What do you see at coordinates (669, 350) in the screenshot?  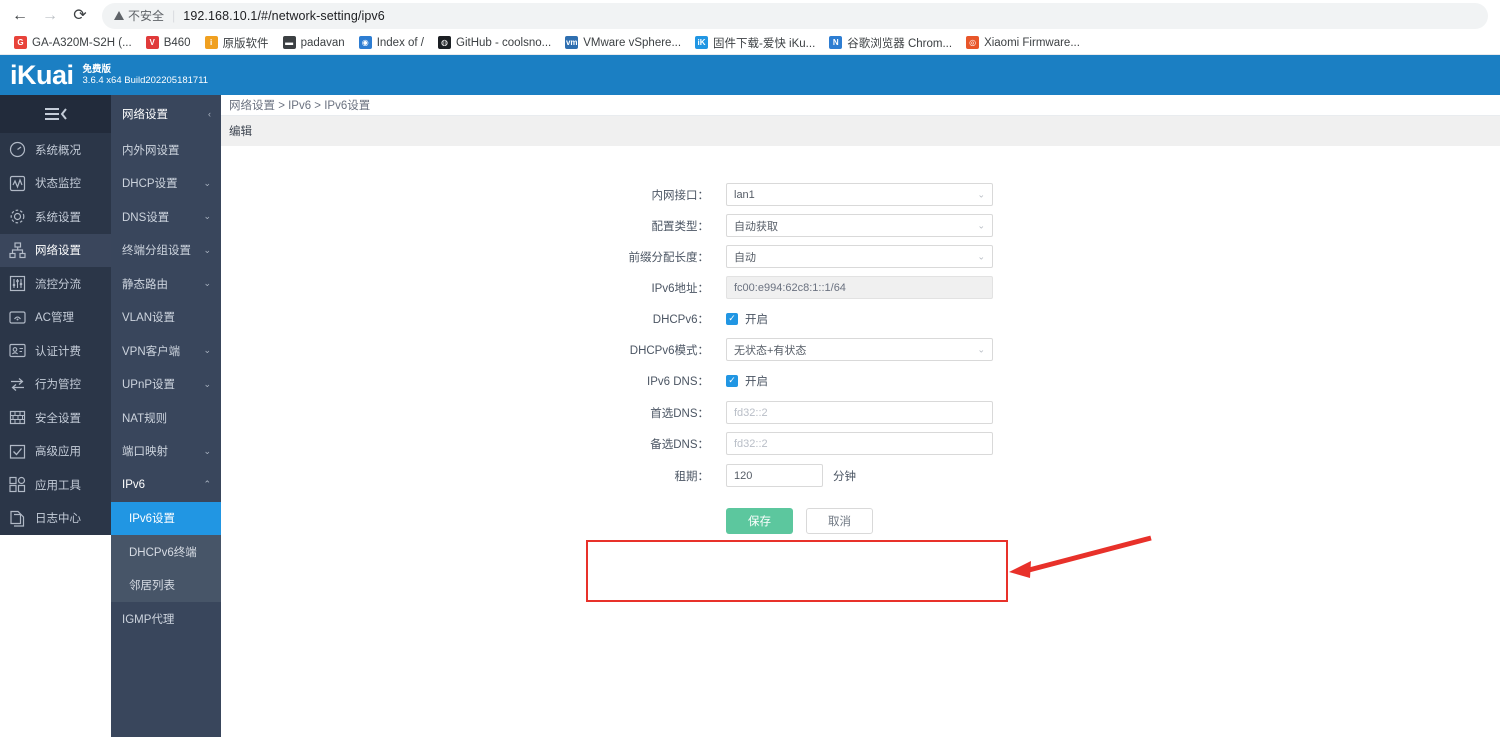 I see `label-dhcpv6-mode: DHCPv6模式：` at bounding box center [669, 350].